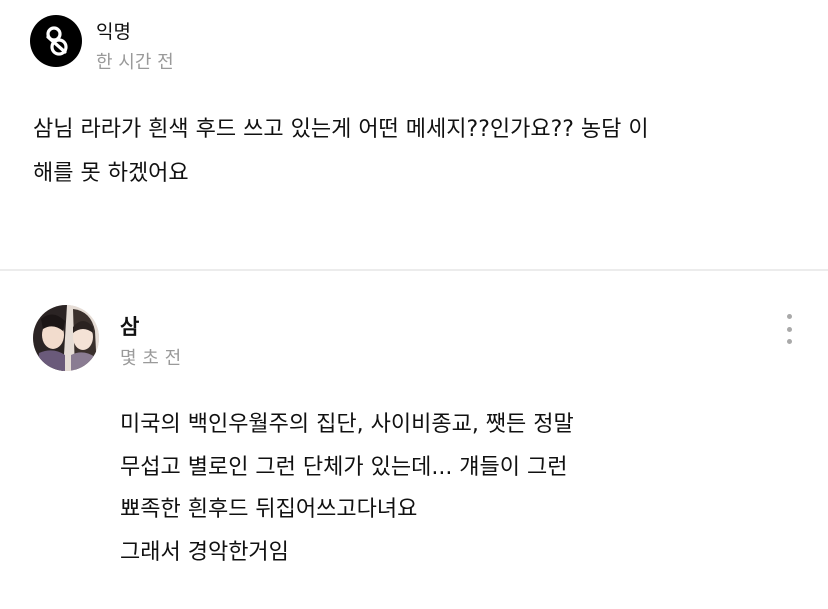  Describe the element at coordinates (341, 129) in the screenshot. I see `post-body-line: 삼님 라라가 흰색 후드 쓰고 있는게 어떤 메세지??인가요?? 농담 이` at that location.